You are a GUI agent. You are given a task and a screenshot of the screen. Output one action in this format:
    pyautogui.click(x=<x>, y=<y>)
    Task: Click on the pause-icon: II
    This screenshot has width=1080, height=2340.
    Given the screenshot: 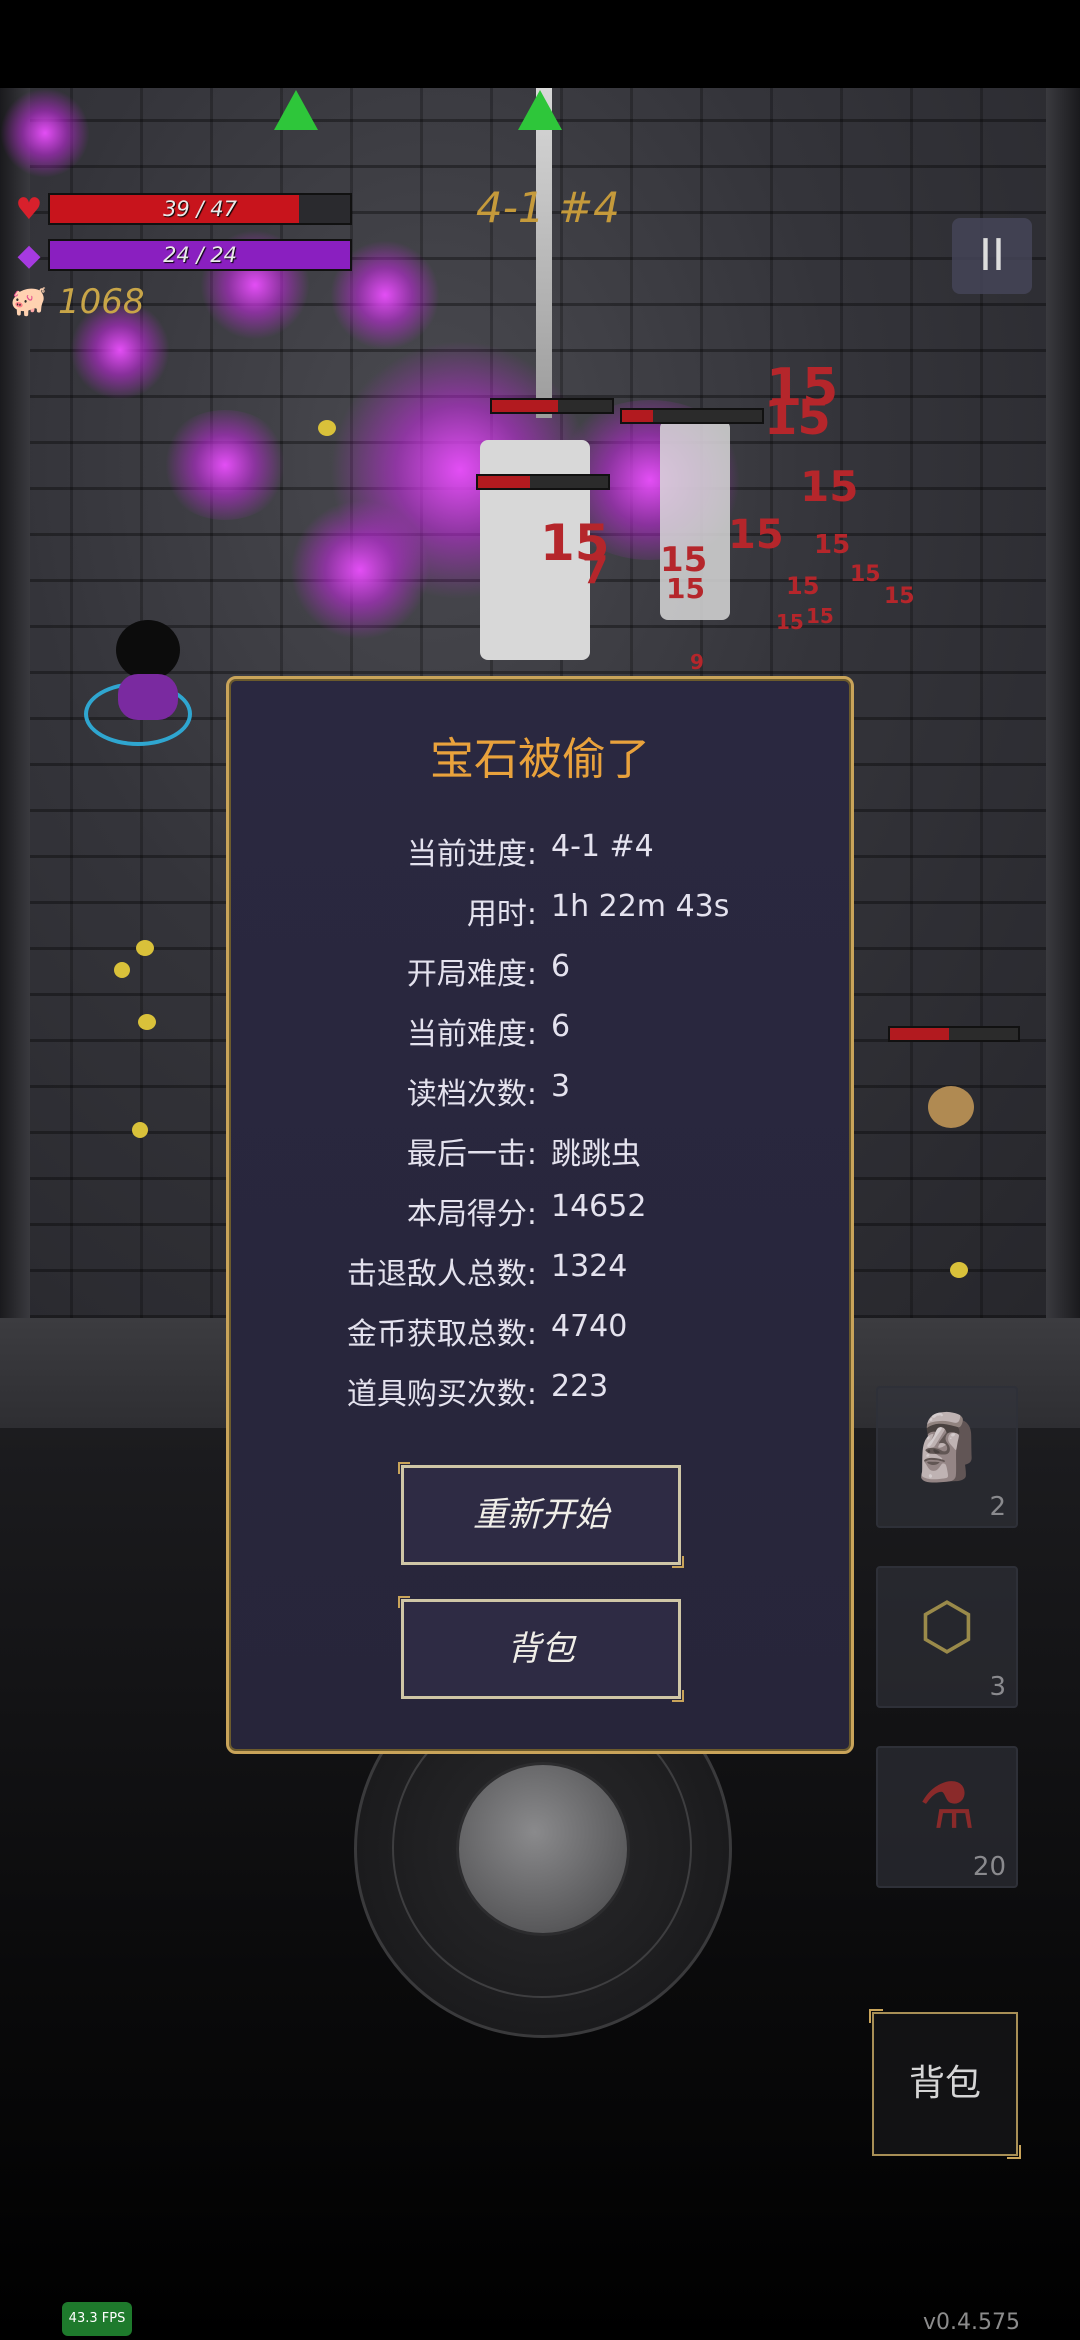 What is the action you would take?
    pyautogui.click(x=992, y=255)
    